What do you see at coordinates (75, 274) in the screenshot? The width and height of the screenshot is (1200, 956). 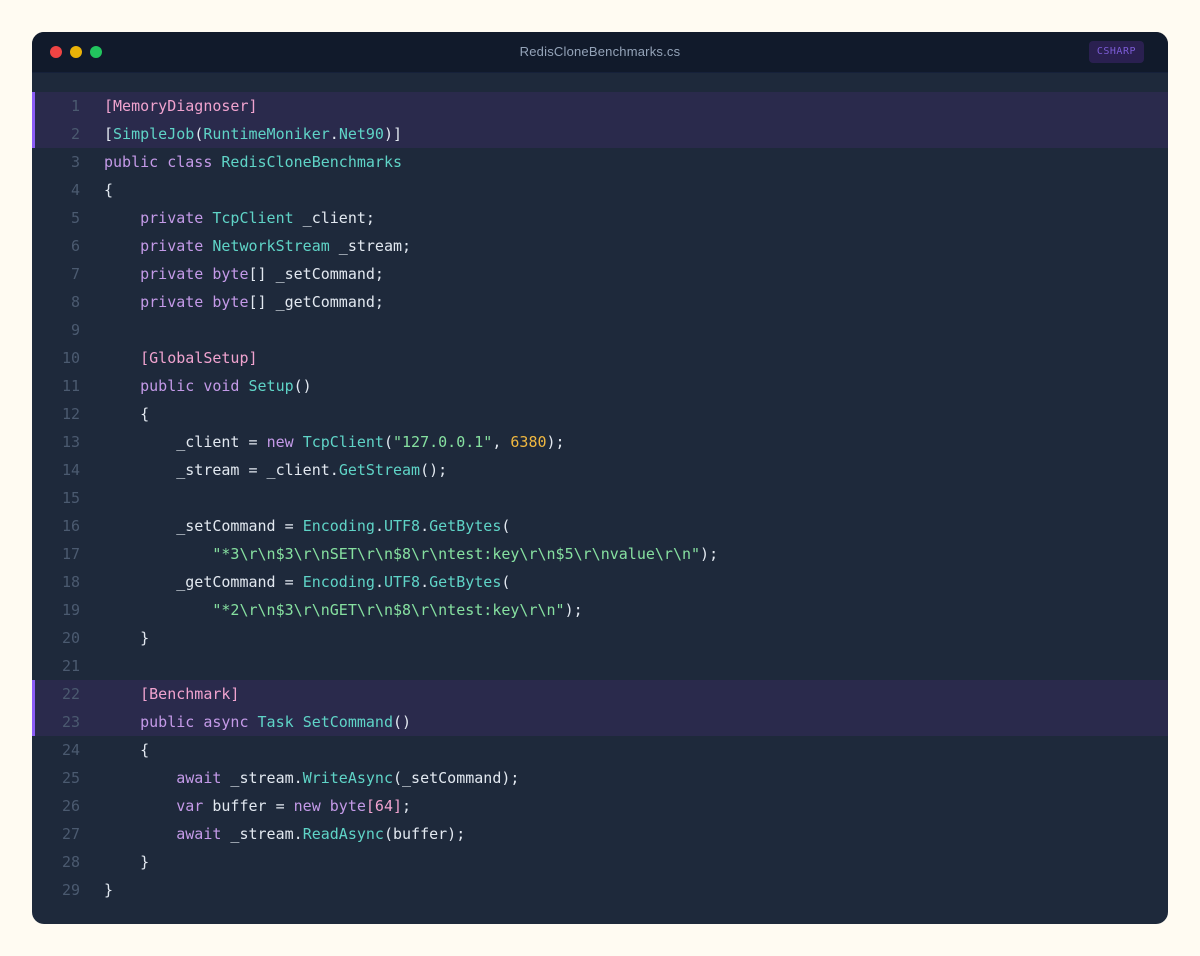 I see `line-number: 7` at bounding box center [75, 274].